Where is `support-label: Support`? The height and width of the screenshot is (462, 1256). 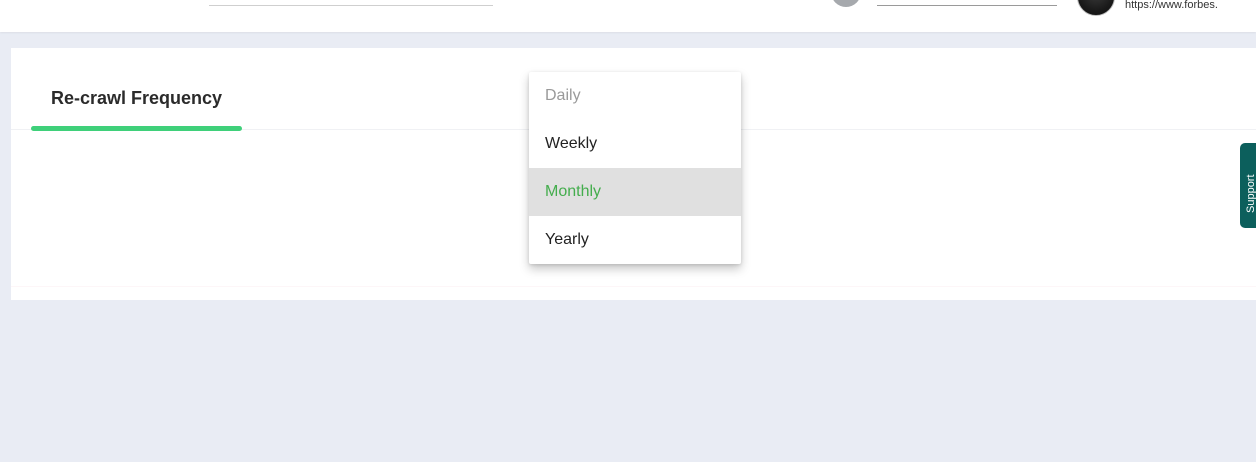 support-label: Support is located at coordinates (1250, 193).